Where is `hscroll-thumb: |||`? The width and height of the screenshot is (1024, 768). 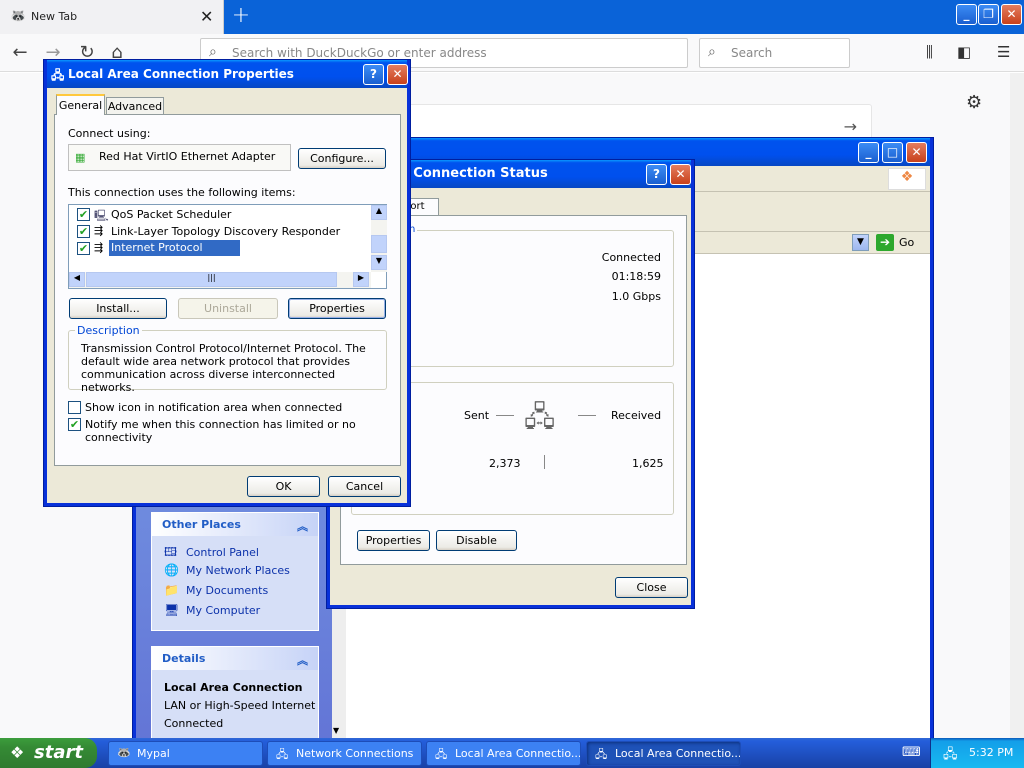
hscroll-thumb: ||| is located at coordinates (211, 279).